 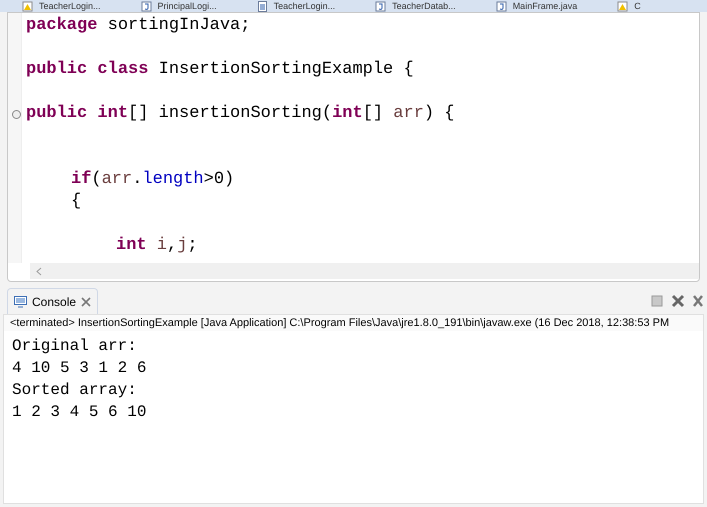 I want to click on scroll-left-icon, so click(x=39, y=271).